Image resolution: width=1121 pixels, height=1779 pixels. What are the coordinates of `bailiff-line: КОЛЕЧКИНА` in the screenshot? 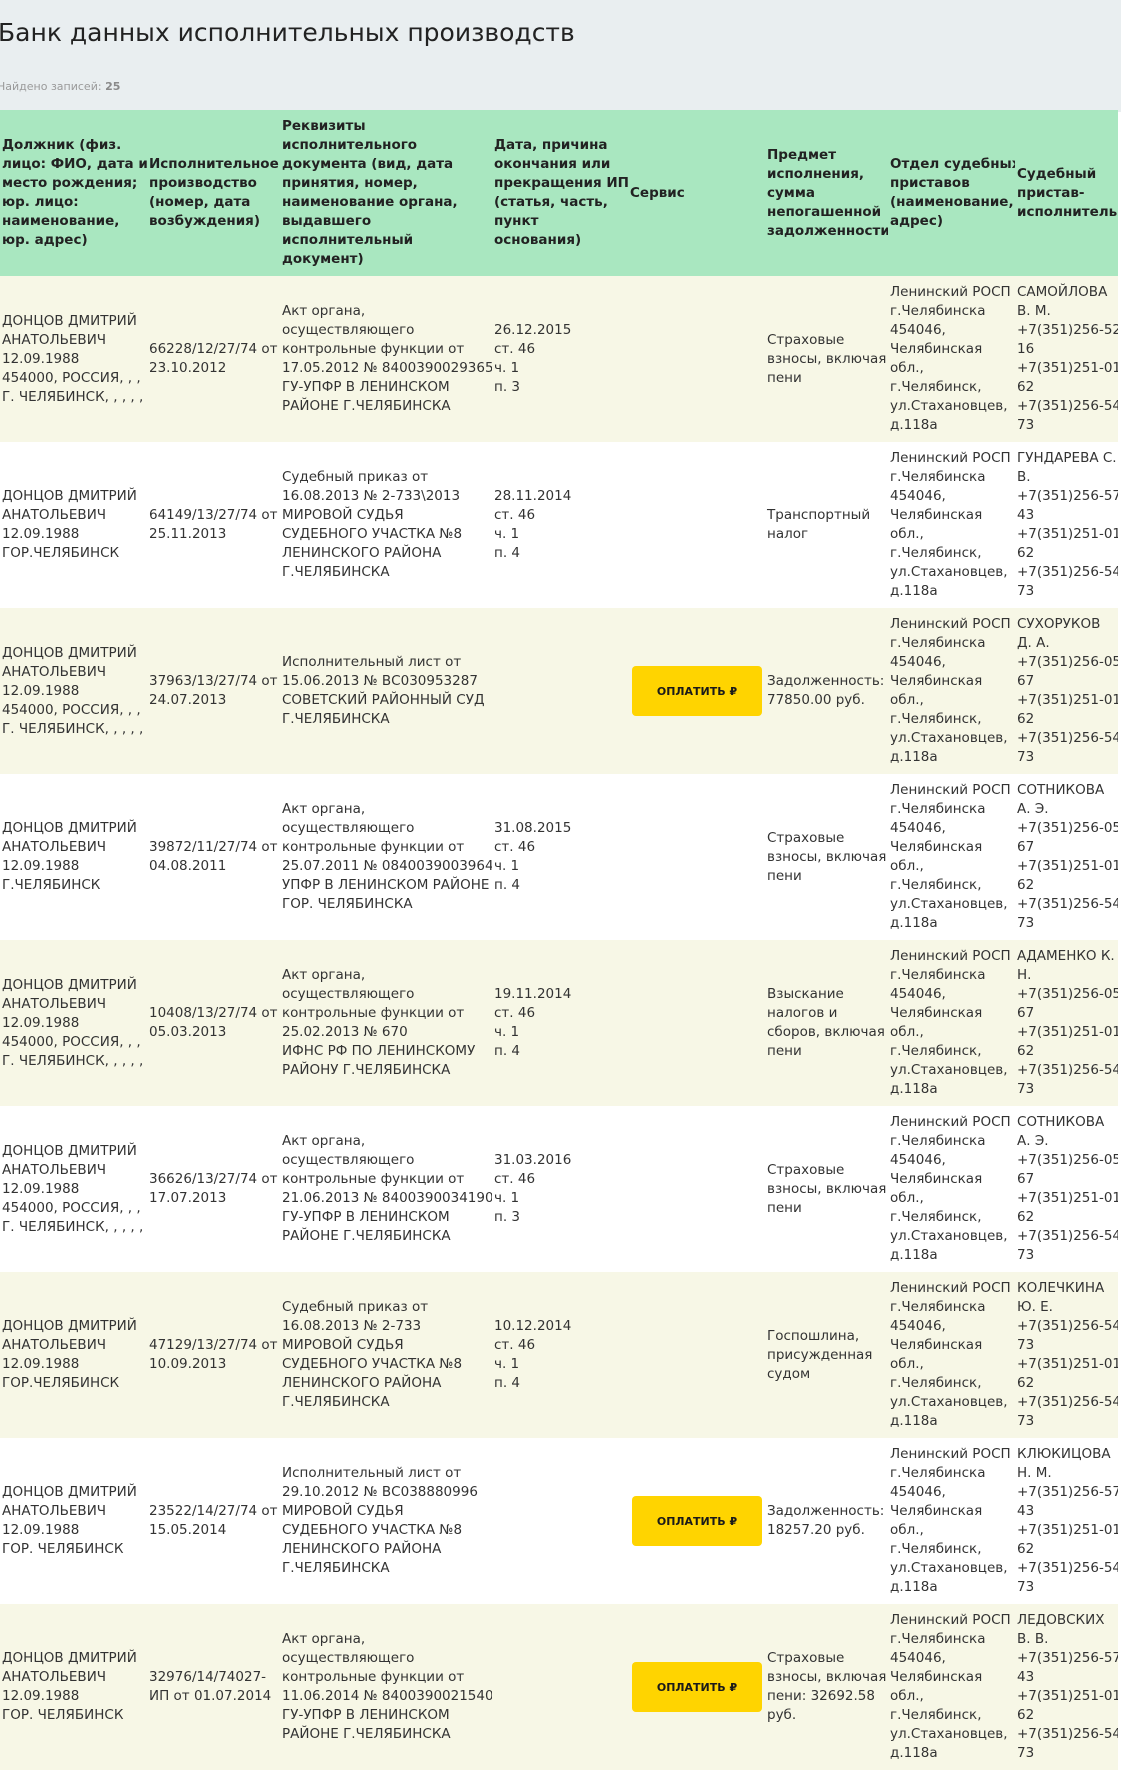 It's located at (1061, 1288).